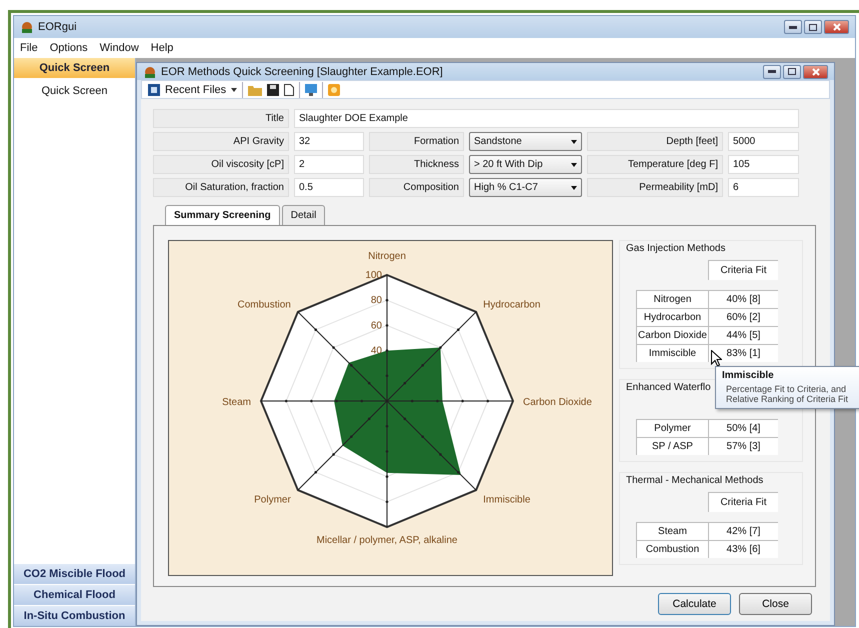 The height and width of the screenshot is (628, 859). Describe the element at coordinates (716, 358) in the screenshot. I see `cursor-icon` at that location.